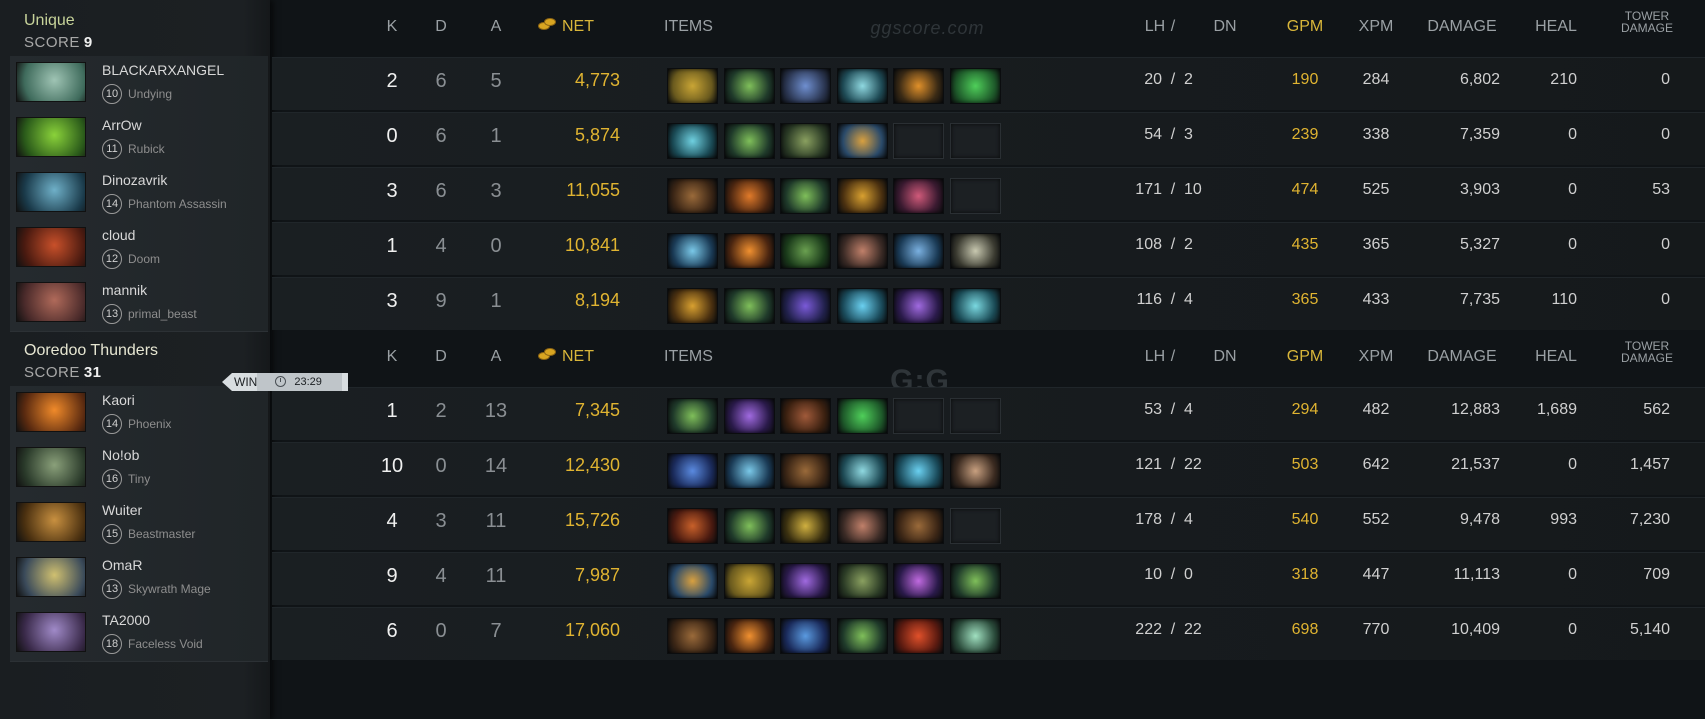 The width and height of the screenshot is (1705, 719). Describe the element at coordinates (139, 469) in the screenshot. I see `player-card: No!ob 16 Tiny` at that location.